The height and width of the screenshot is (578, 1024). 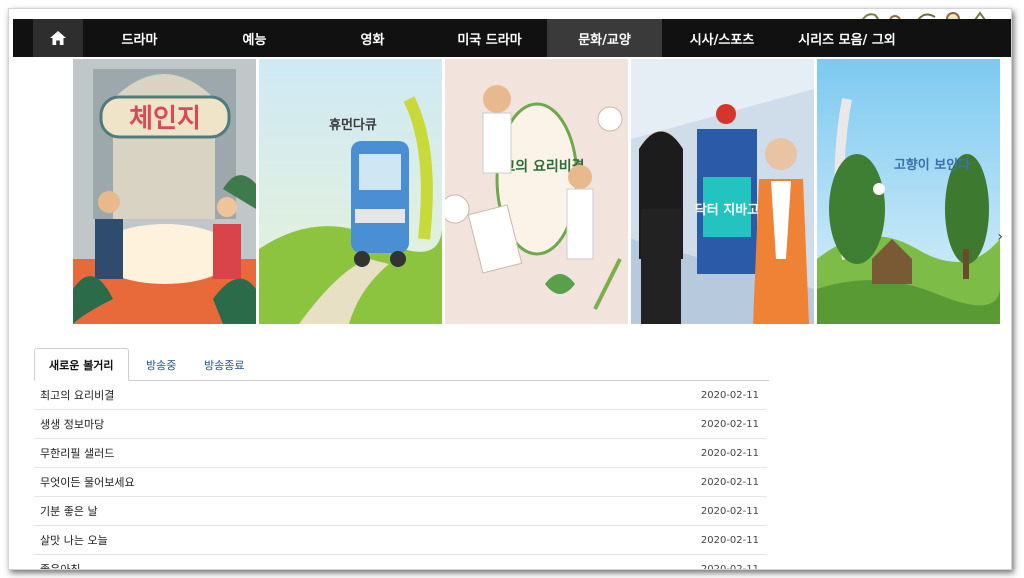 I want to click on tab-on-air: 방송중, so click(x=161, y=364).